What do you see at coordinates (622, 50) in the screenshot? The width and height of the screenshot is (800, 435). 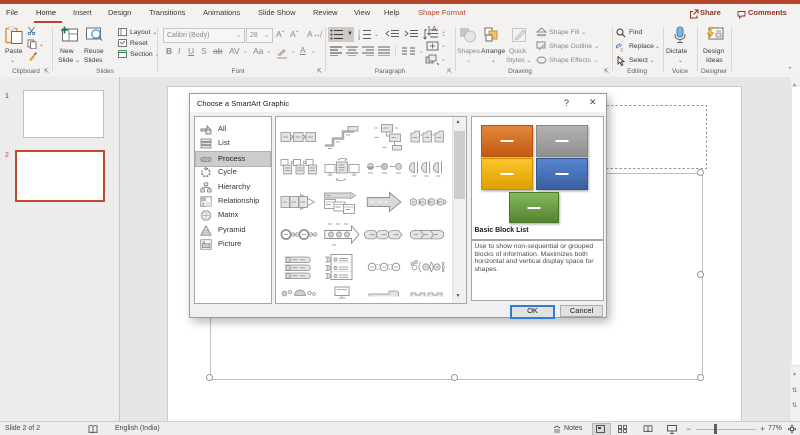 I see `svg-text: c` at bounding box center [622, 50].